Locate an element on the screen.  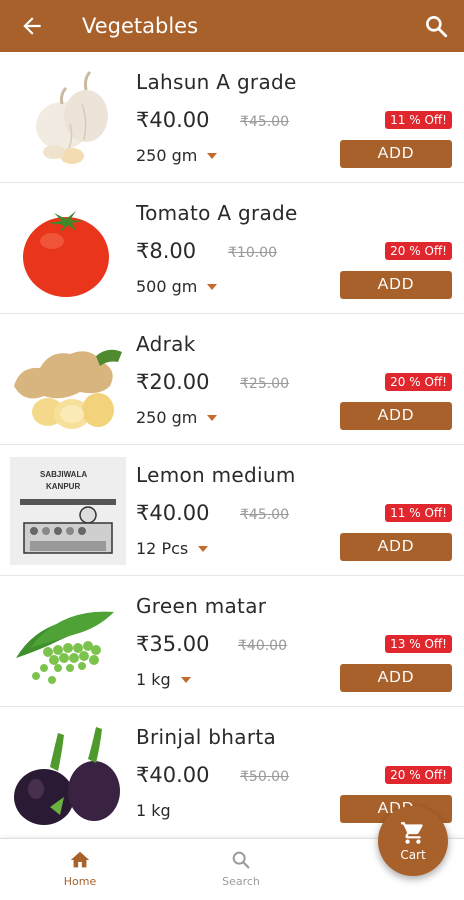
cart-label: Cart is located at coordinates (413, 855).